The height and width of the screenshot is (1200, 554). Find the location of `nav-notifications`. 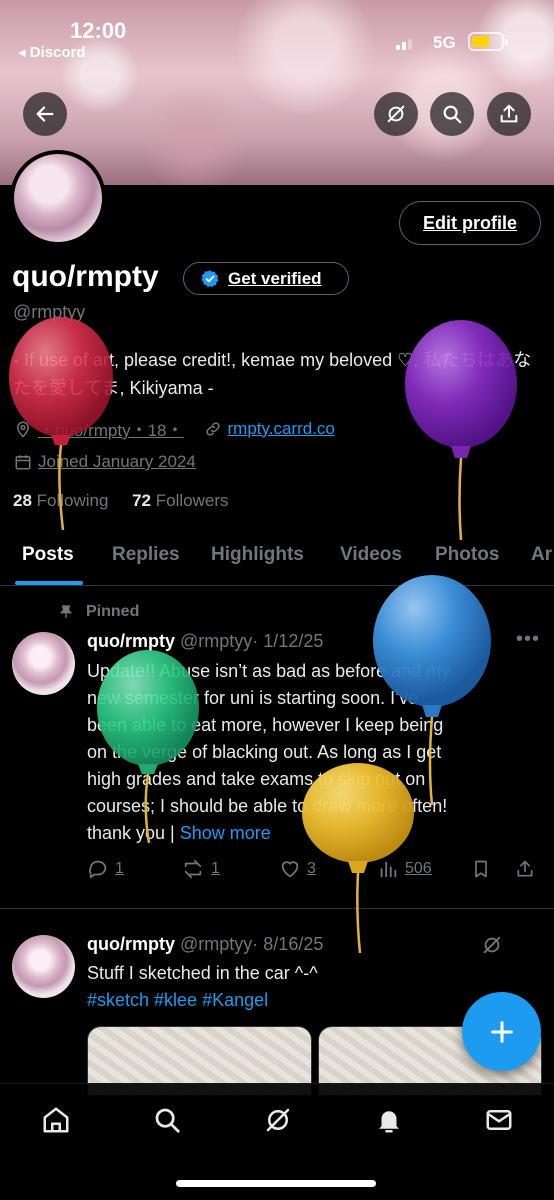

nav-notifications is located at coordinates (389, 1120).